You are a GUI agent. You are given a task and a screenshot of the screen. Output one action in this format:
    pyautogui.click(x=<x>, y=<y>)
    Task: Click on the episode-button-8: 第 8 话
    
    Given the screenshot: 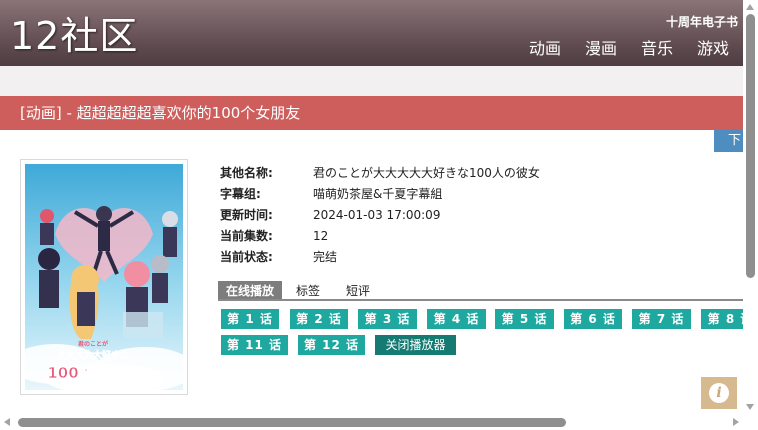 What is the action you would take?
    pyautogui.click(x=722, y=319)
    